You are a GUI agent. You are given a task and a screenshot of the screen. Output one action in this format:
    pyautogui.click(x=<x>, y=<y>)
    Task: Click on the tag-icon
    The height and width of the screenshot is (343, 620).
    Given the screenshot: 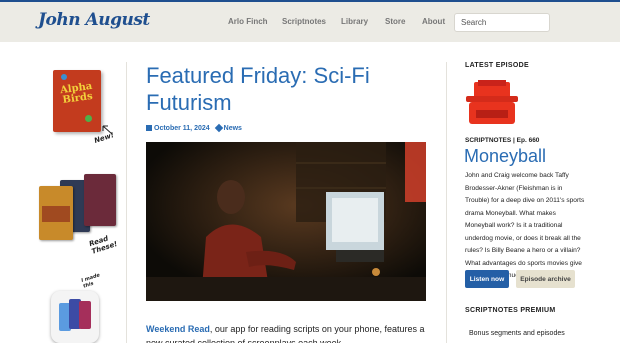 What is the action you would take?
    pyautogui.click(x=218, y=128)
    